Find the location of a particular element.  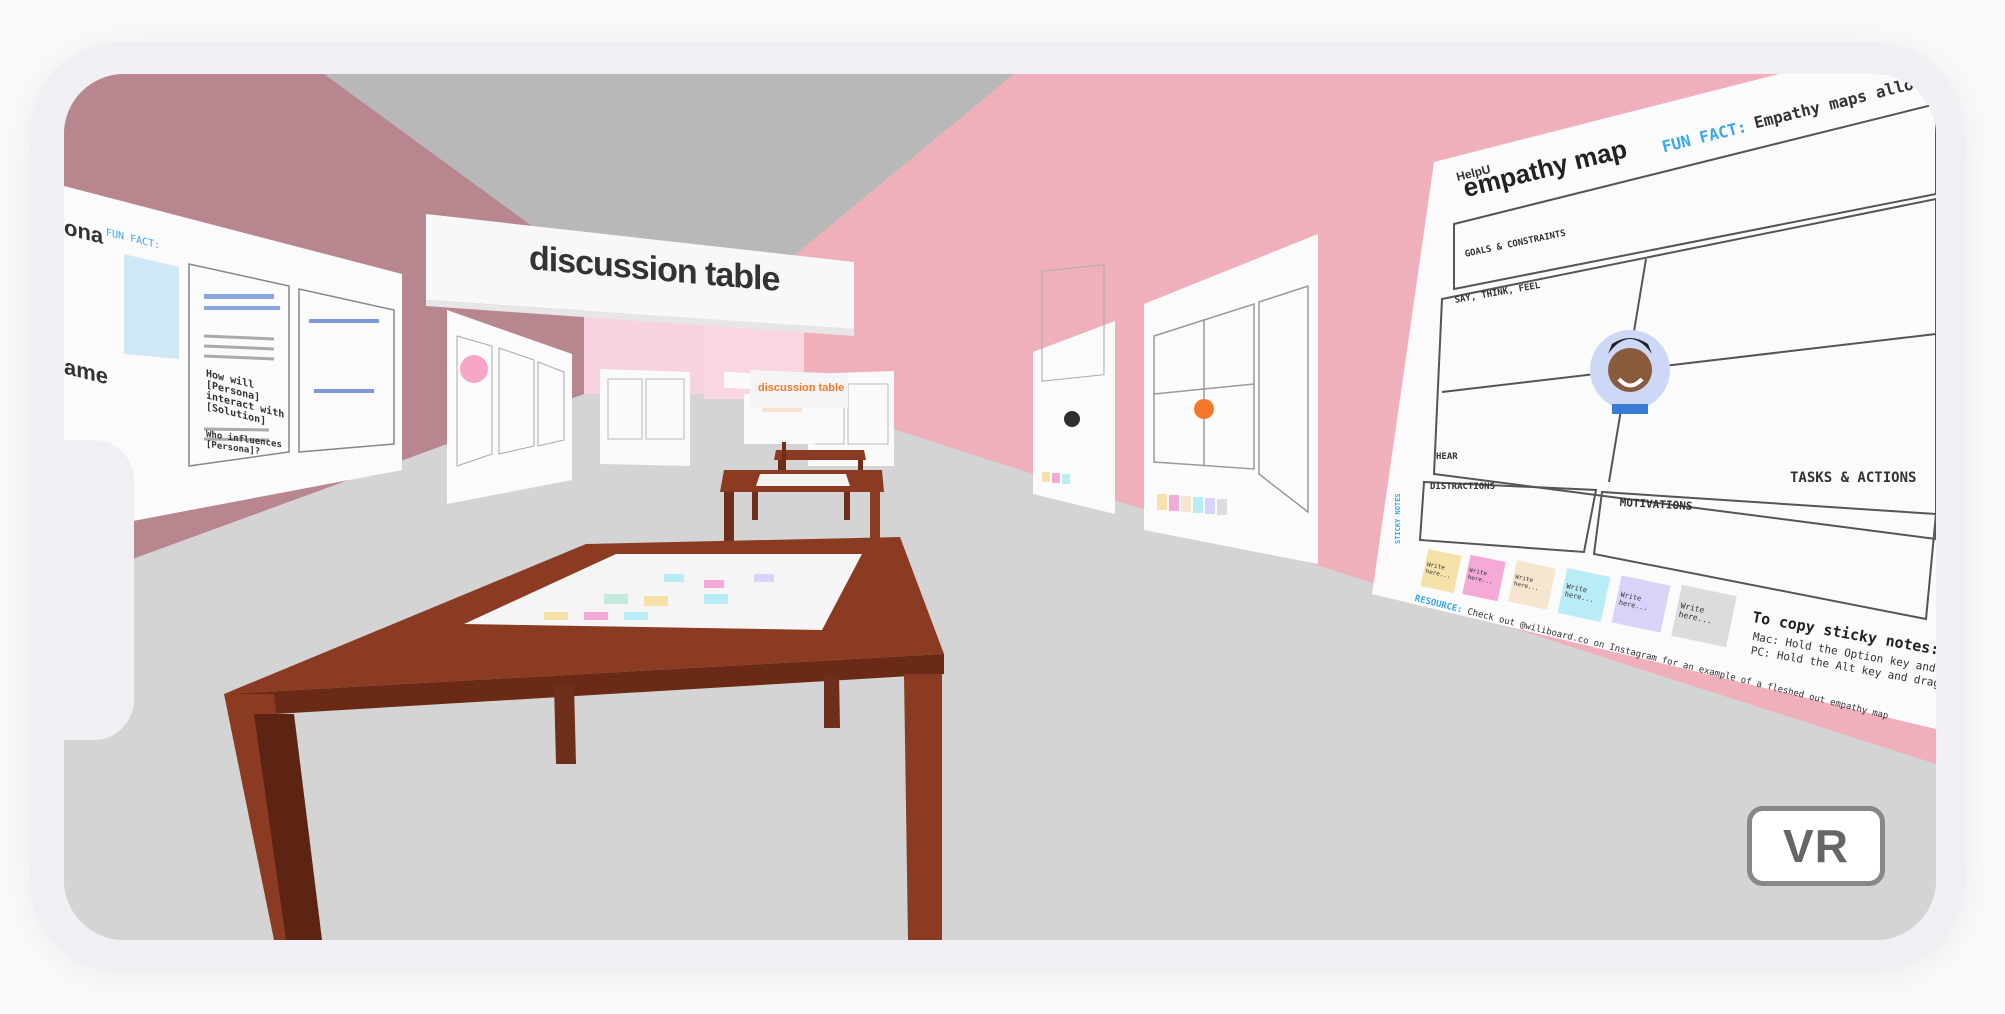

section-tasks-actions: TASKS & ACTIONS is located at coordinates (1853, 478).